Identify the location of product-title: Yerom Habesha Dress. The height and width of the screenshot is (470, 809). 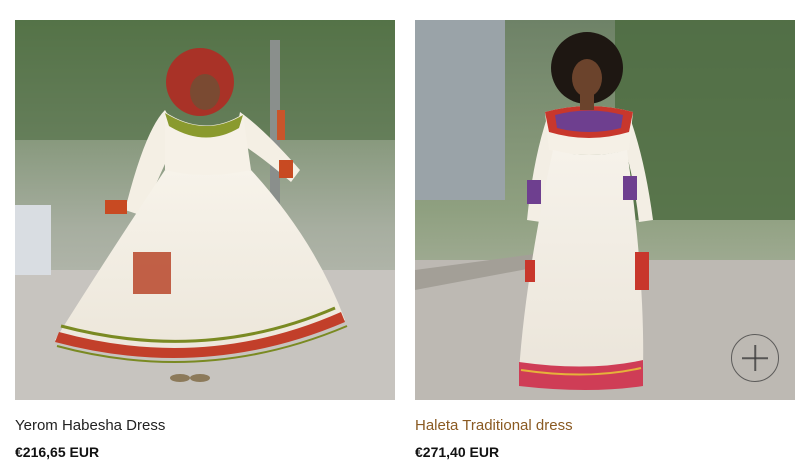
(205, 426).